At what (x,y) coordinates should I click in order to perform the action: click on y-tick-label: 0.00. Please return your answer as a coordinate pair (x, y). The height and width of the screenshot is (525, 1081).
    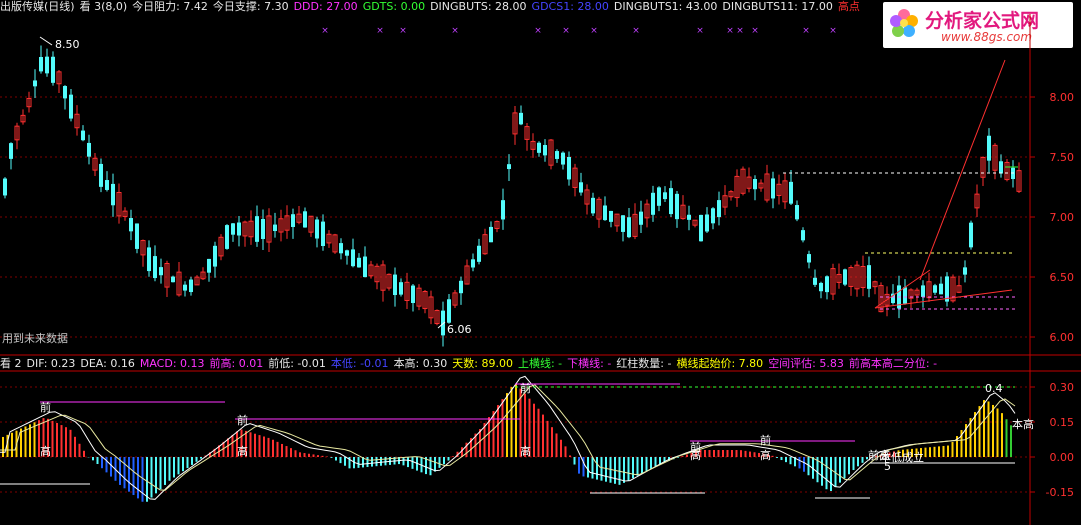
    Looking at the image, I should click on (1062, 457).